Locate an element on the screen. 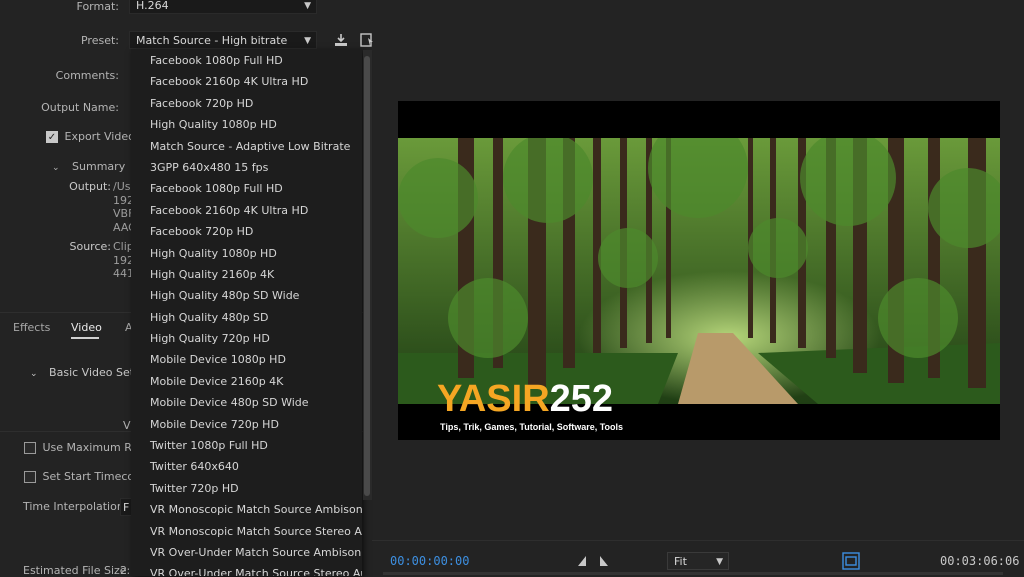  set-out-point-icon is located at coordinates (604, 562).